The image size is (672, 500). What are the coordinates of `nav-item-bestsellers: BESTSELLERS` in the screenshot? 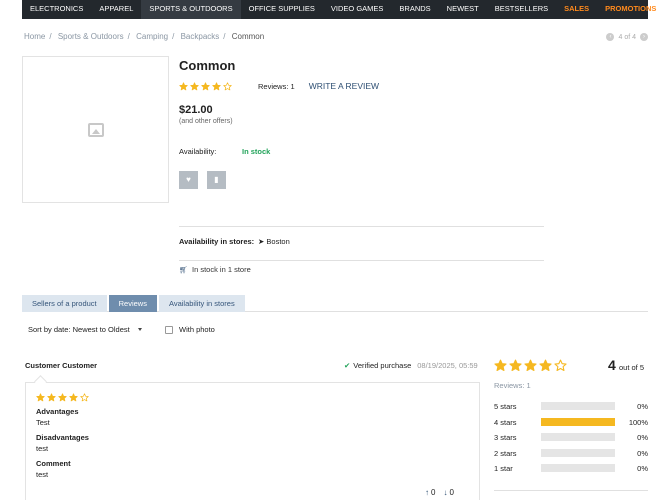 It's located at (521, 9).